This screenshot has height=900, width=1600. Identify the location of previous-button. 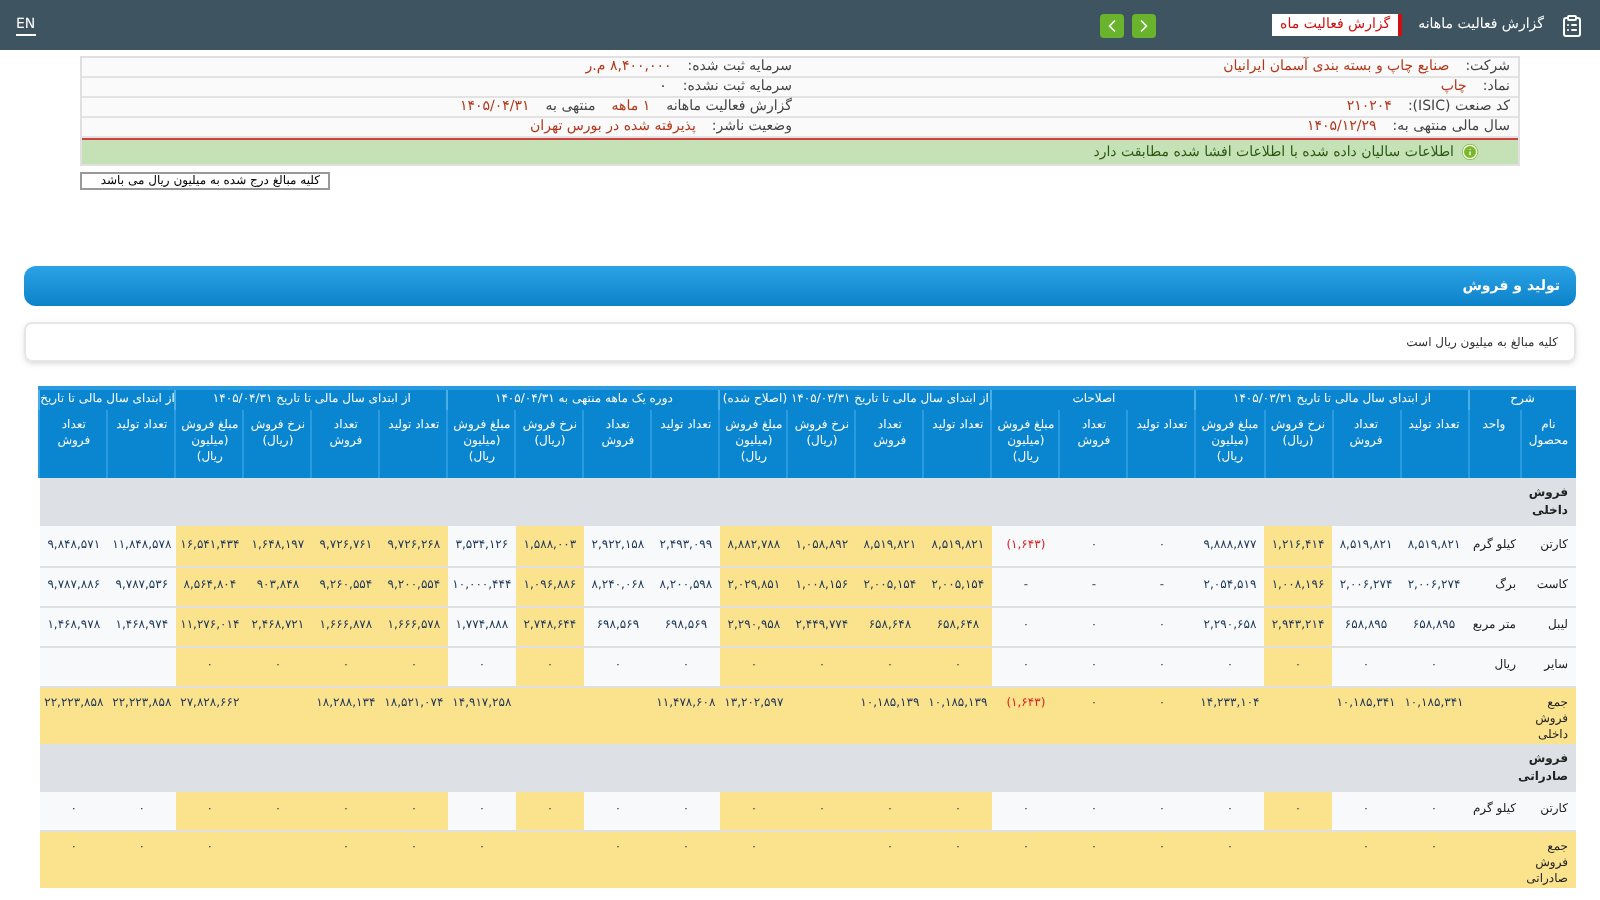
(1112, 25).